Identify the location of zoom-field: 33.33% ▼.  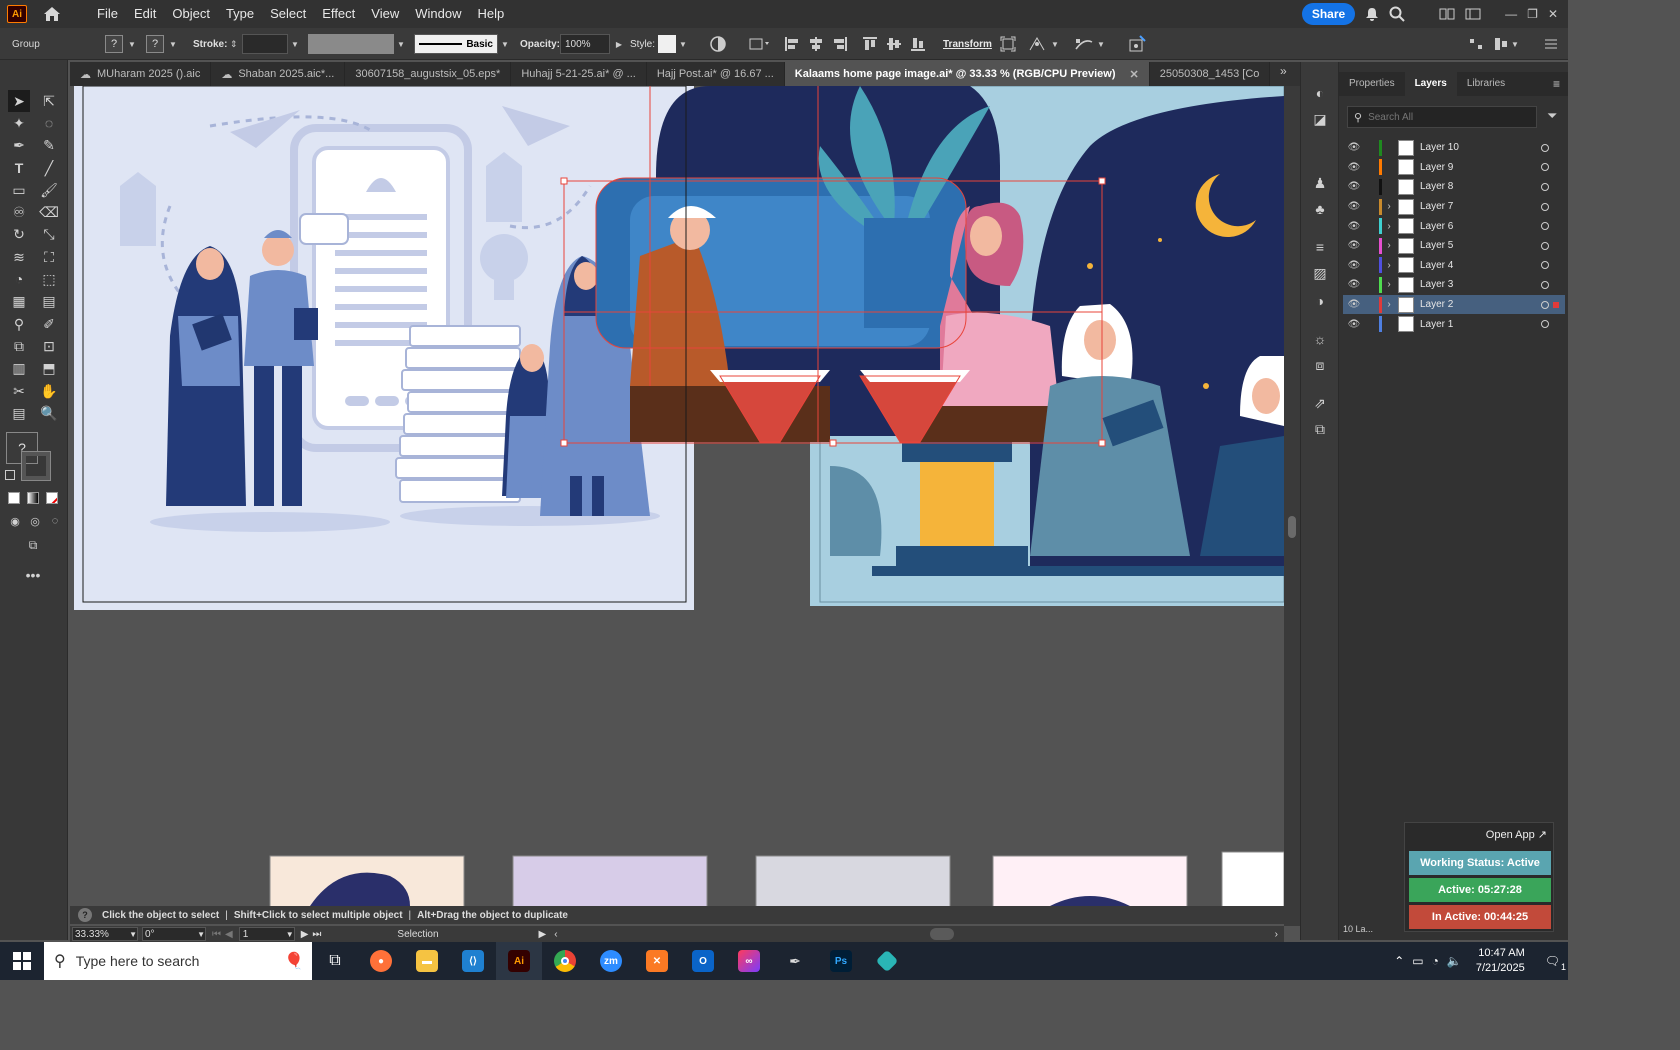
(105, 934).